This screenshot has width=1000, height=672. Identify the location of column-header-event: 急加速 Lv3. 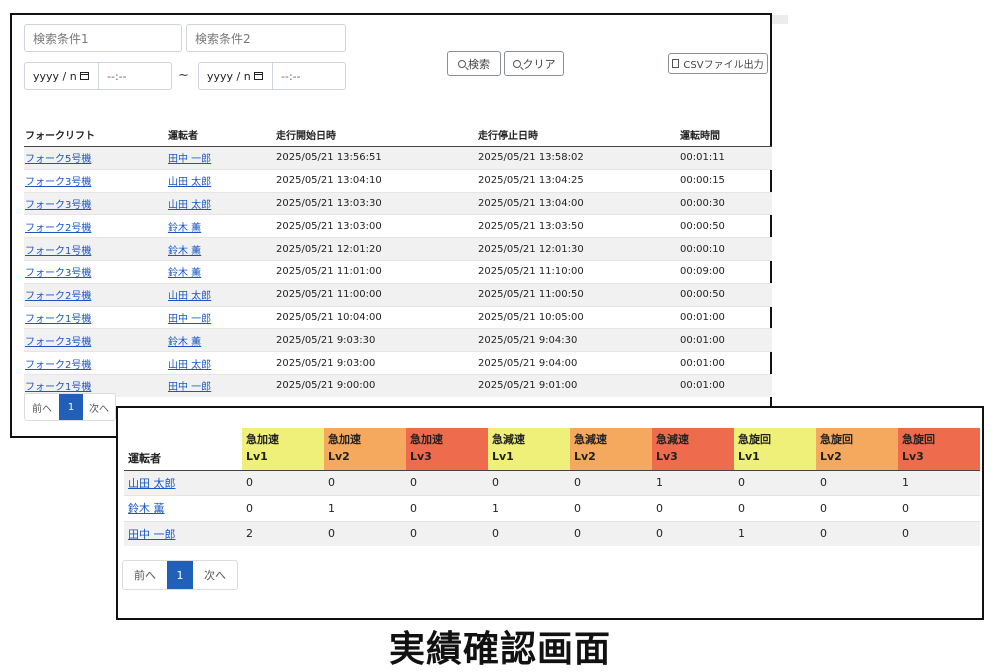
(447, 449).